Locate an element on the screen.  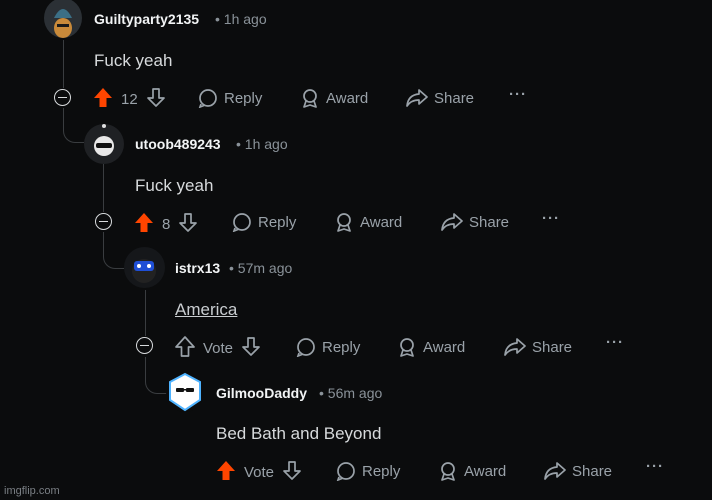
username: utoob489243 is located at coordinates (178, 144).